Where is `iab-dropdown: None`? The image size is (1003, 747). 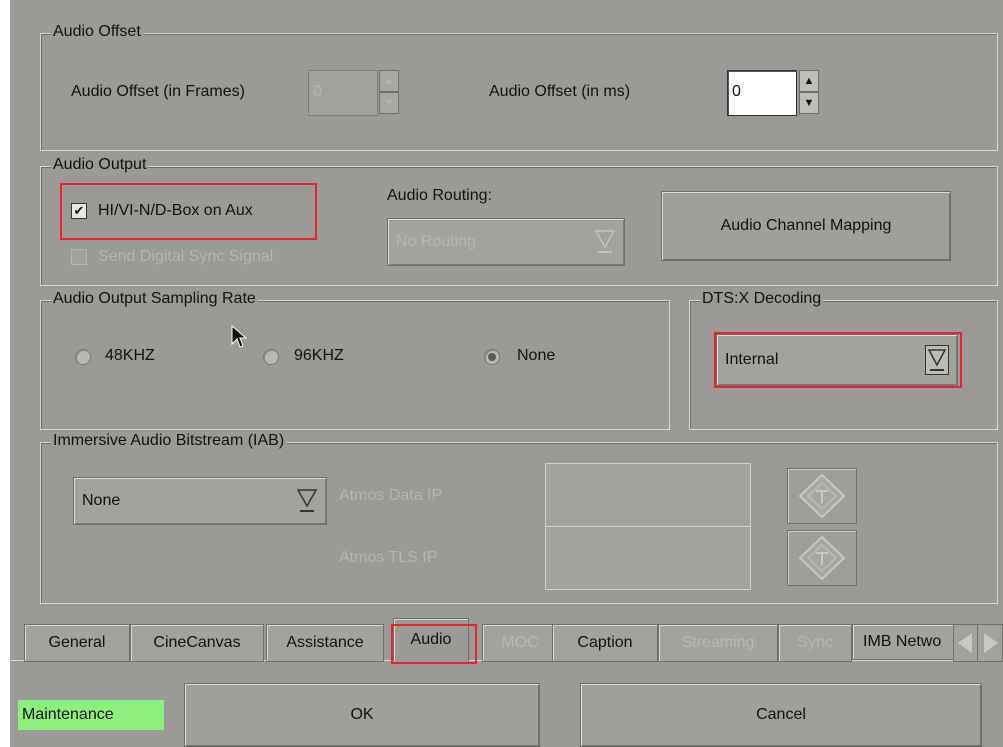
iab-dropdown: None is located at coordinates (200, 501).